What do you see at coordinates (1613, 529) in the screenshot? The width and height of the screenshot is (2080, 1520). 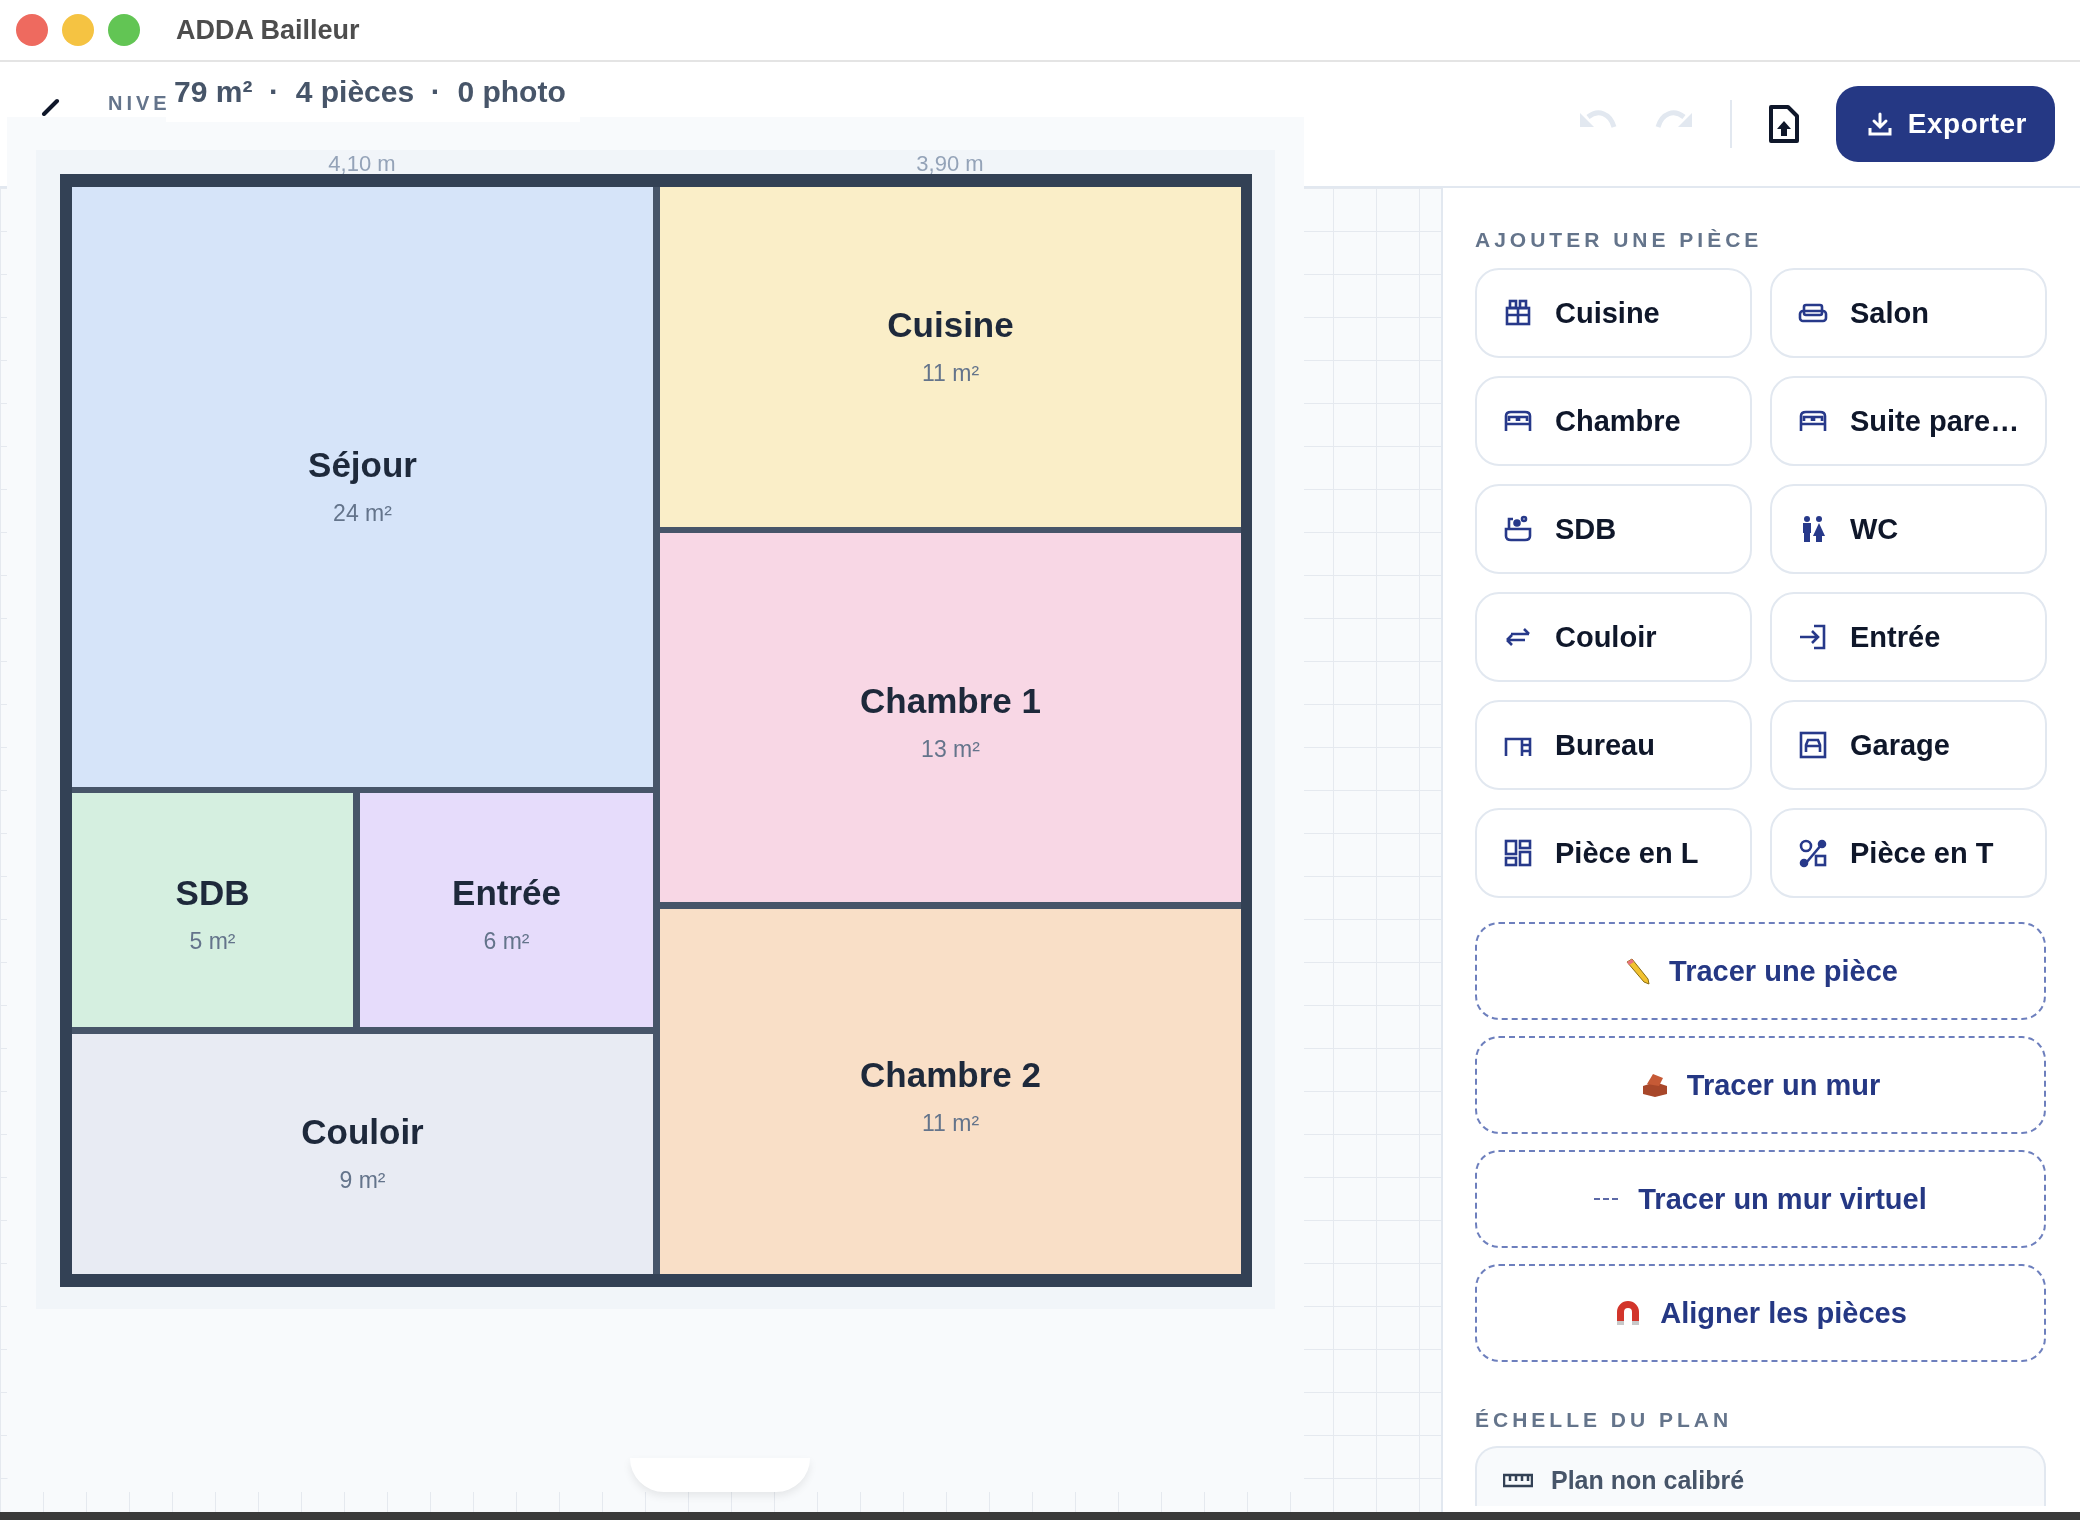 I see `room-type-button: SDB` at bounding box center [1613, 529].